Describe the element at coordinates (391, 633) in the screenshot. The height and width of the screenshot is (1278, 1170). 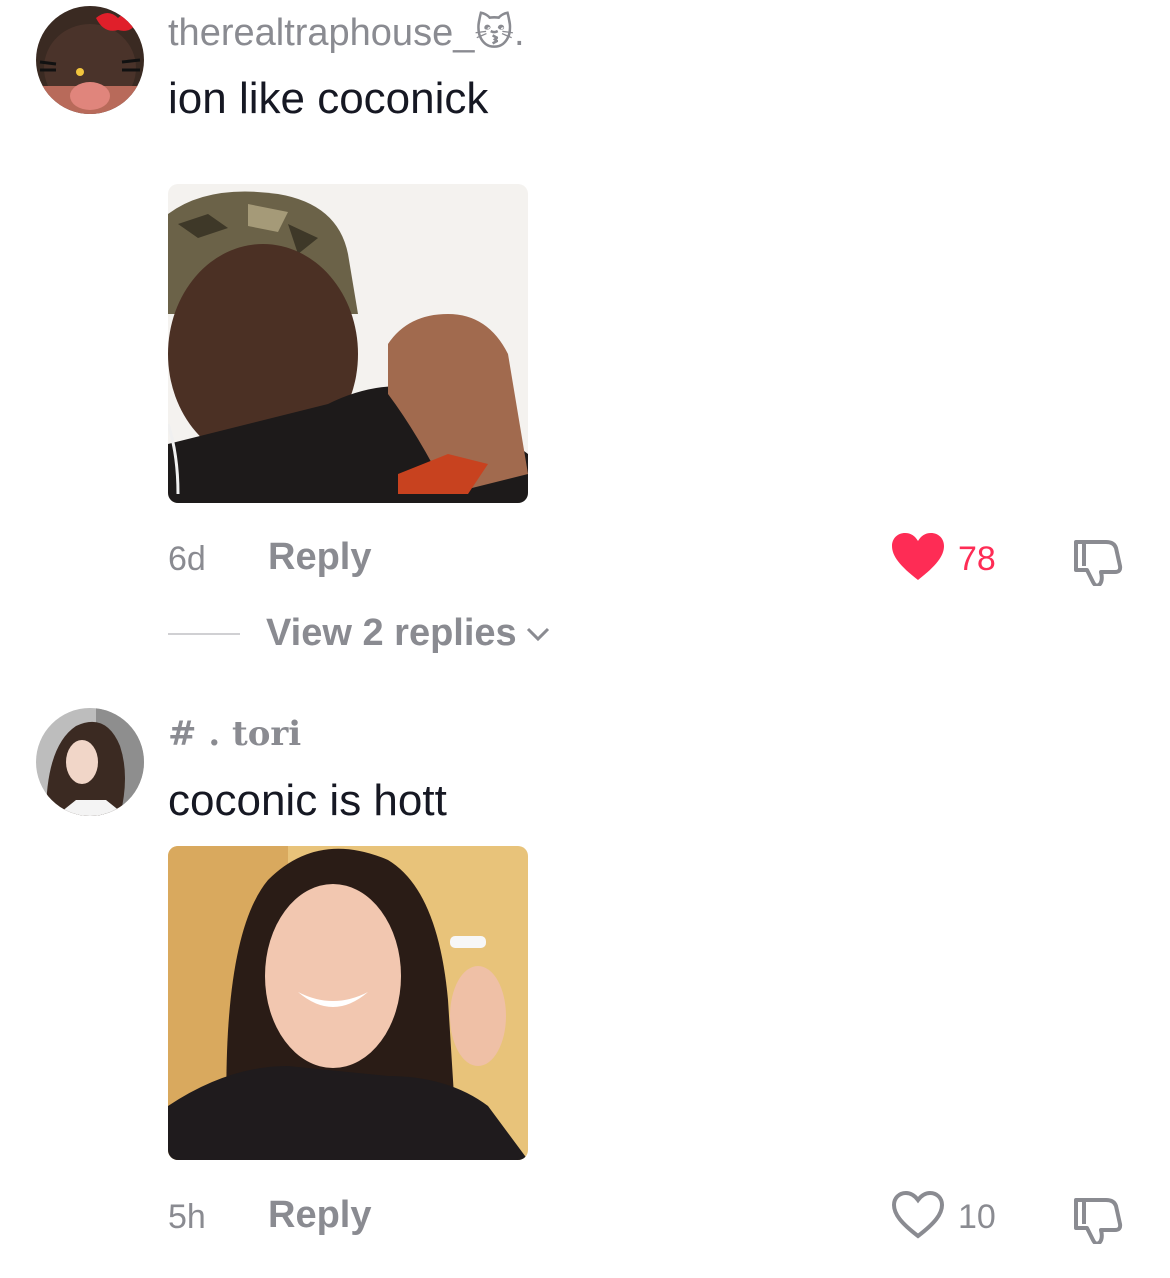
I see `view-replies-label: View 2 replies` at that location.